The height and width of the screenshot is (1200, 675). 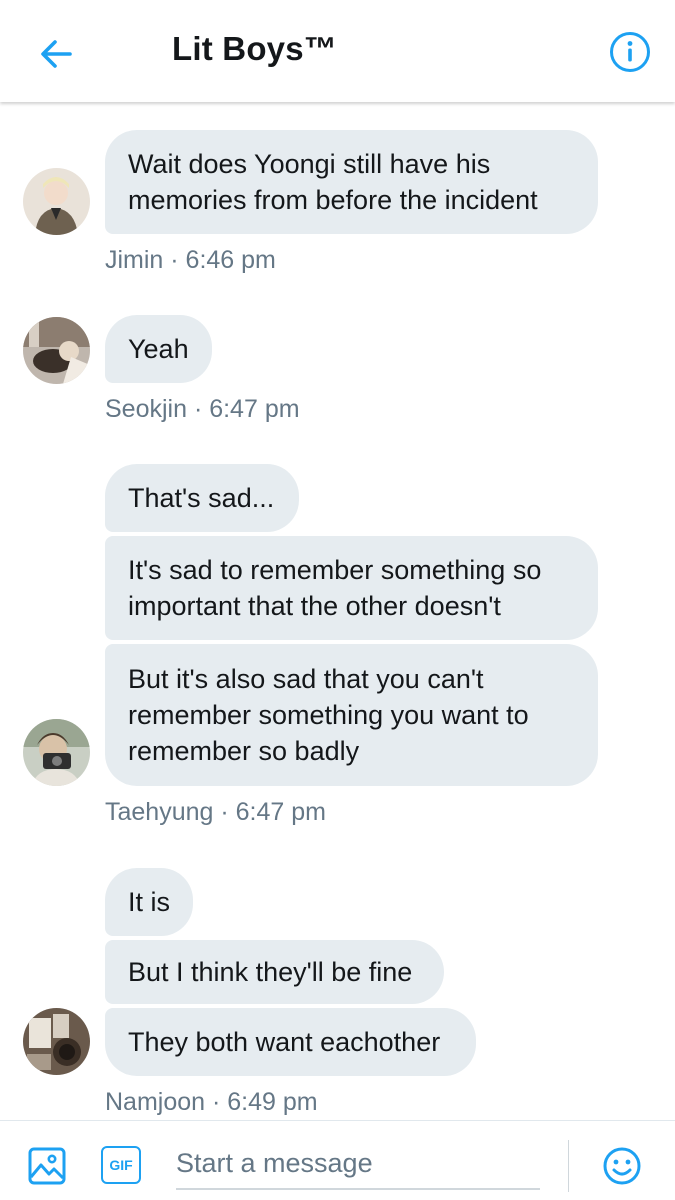 What do you see at coordinates (356, 1163) in the screenshot?
I see `message-input` at bounding box center [356, 1163].